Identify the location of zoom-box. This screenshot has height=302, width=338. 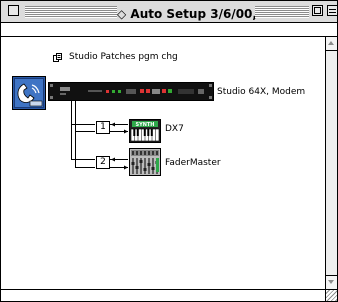
(317, 10).